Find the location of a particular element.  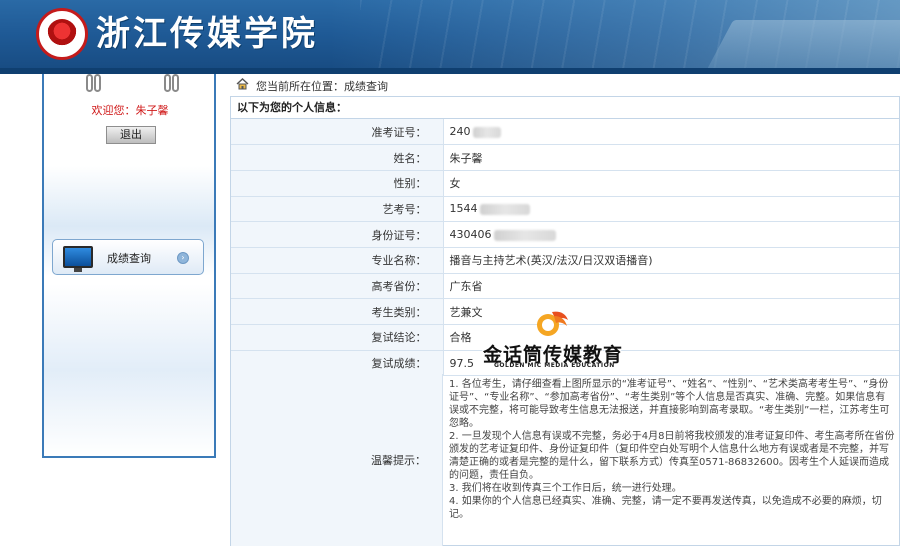

row-label: 复试结论： is located at coordinates (337, 337).